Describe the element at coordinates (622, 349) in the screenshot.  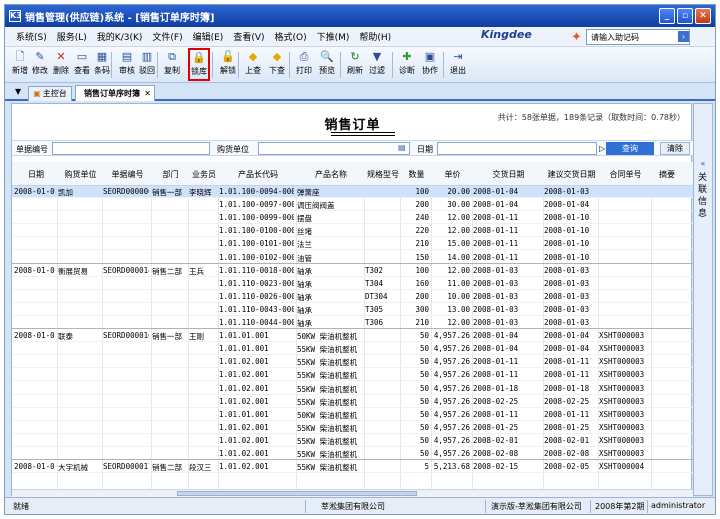
I see `table-cell: XSHT000003` at that location.